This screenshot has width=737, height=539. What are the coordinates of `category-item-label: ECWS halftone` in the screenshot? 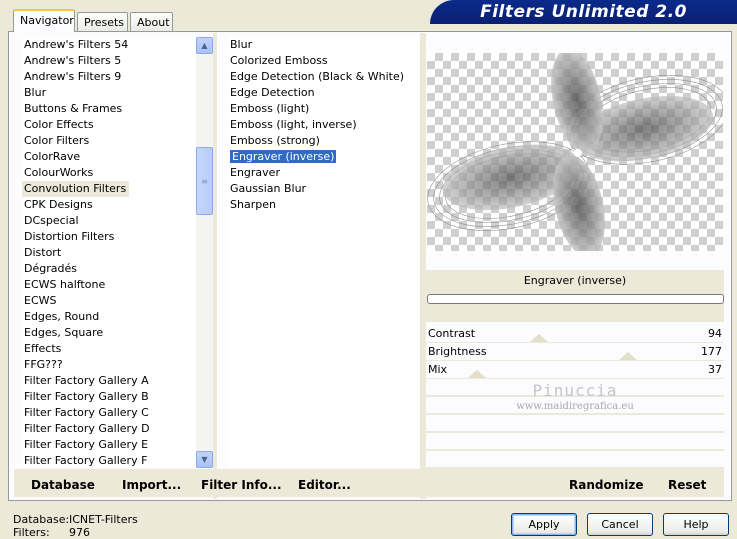 It's located at (65, 284).